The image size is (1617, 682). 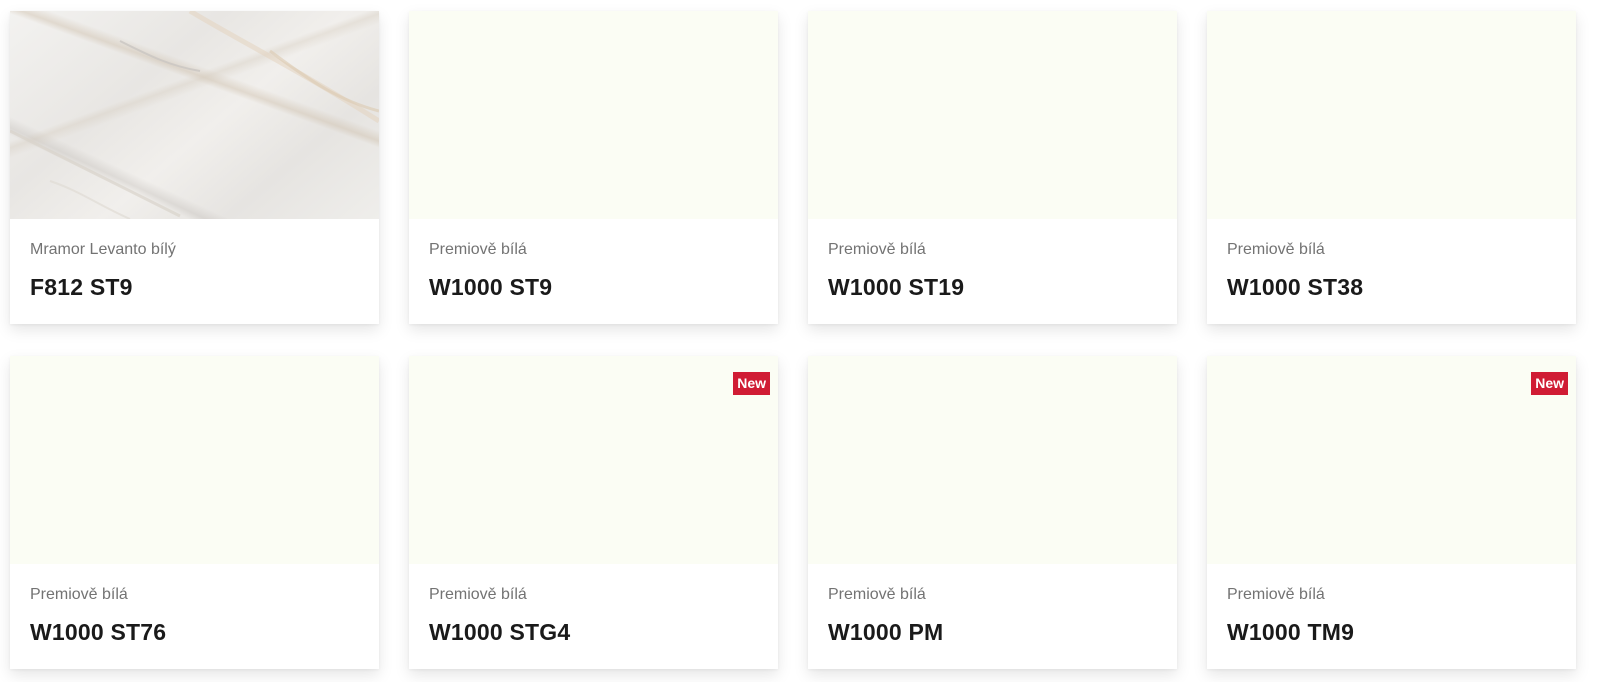 What do you see at coordinates (1392, 632) in the screenshot?
I see `product-code: W1000 TM9` at bounding box center [1392, 632].